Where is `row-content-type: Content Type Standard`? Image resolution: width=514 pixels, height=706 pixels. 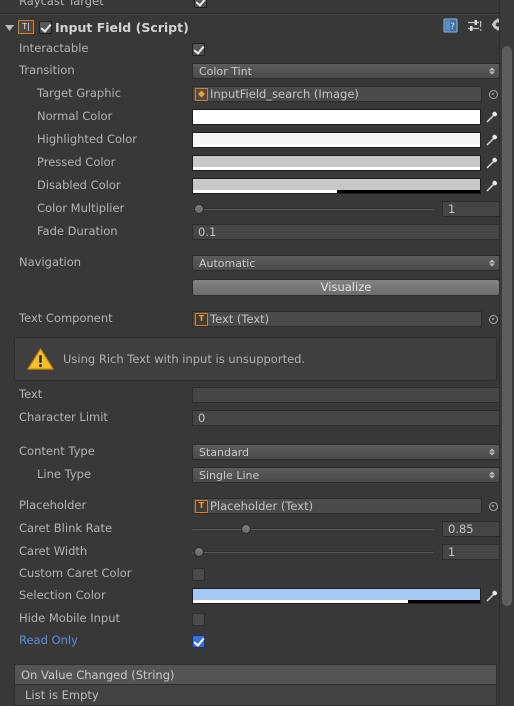 row-content-type: Content Type Standard is located at coordinates (257, 452).